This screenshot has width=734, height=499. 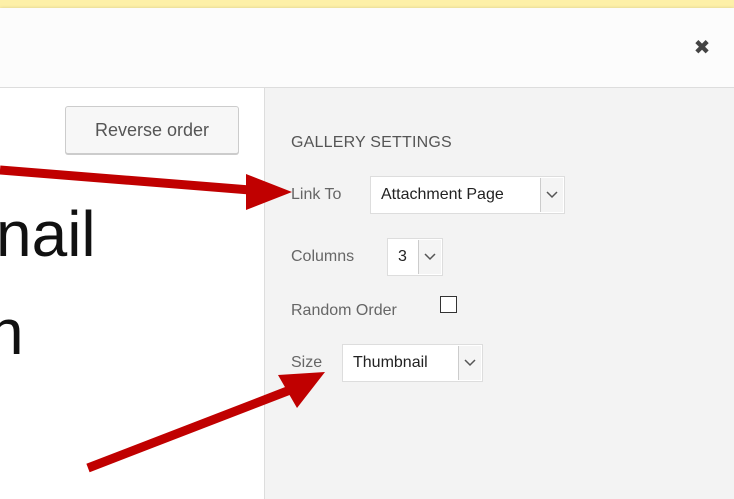 I want to click on size-label: Size, so click(x=307, y=362).